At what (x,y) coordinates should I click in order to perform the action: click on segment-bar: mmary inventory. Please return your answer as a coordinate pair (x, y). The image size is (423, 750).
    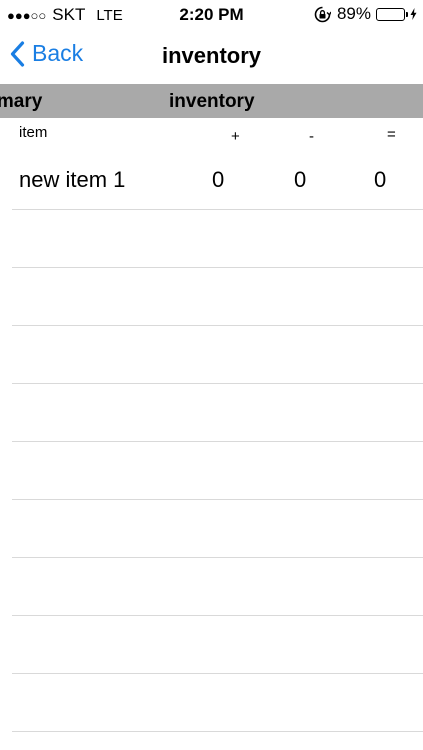
    Looking at the image, I should click on (211, 101).